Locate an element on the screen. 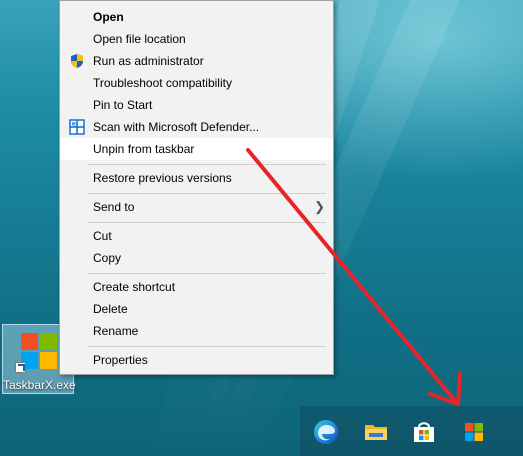  edge-icon is located at coordinates (326, 432).